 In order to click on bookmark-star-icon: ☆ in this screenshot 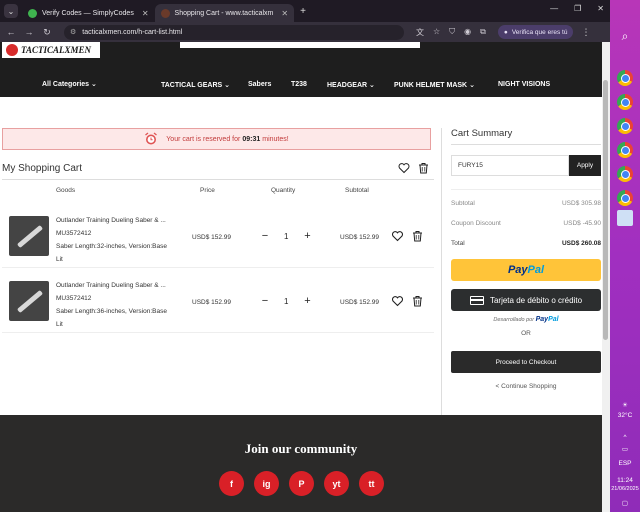, I will do `click(436, 32)`.